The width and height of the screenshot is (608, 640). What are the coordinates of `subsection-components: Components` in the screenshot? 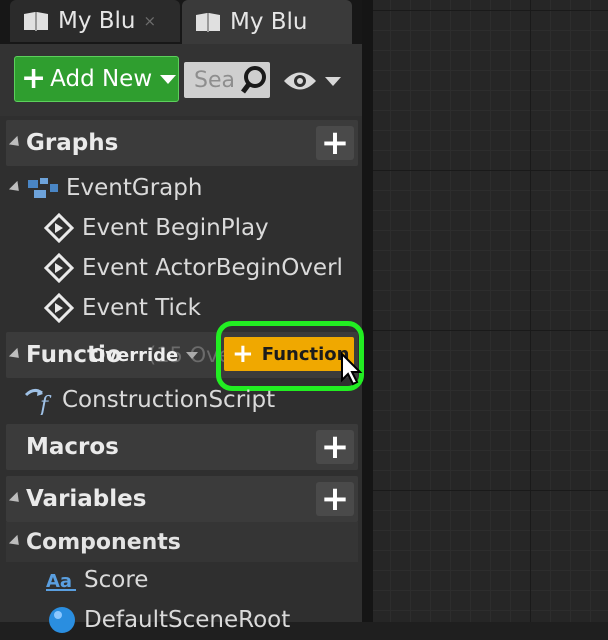 It's located at (182, 542).